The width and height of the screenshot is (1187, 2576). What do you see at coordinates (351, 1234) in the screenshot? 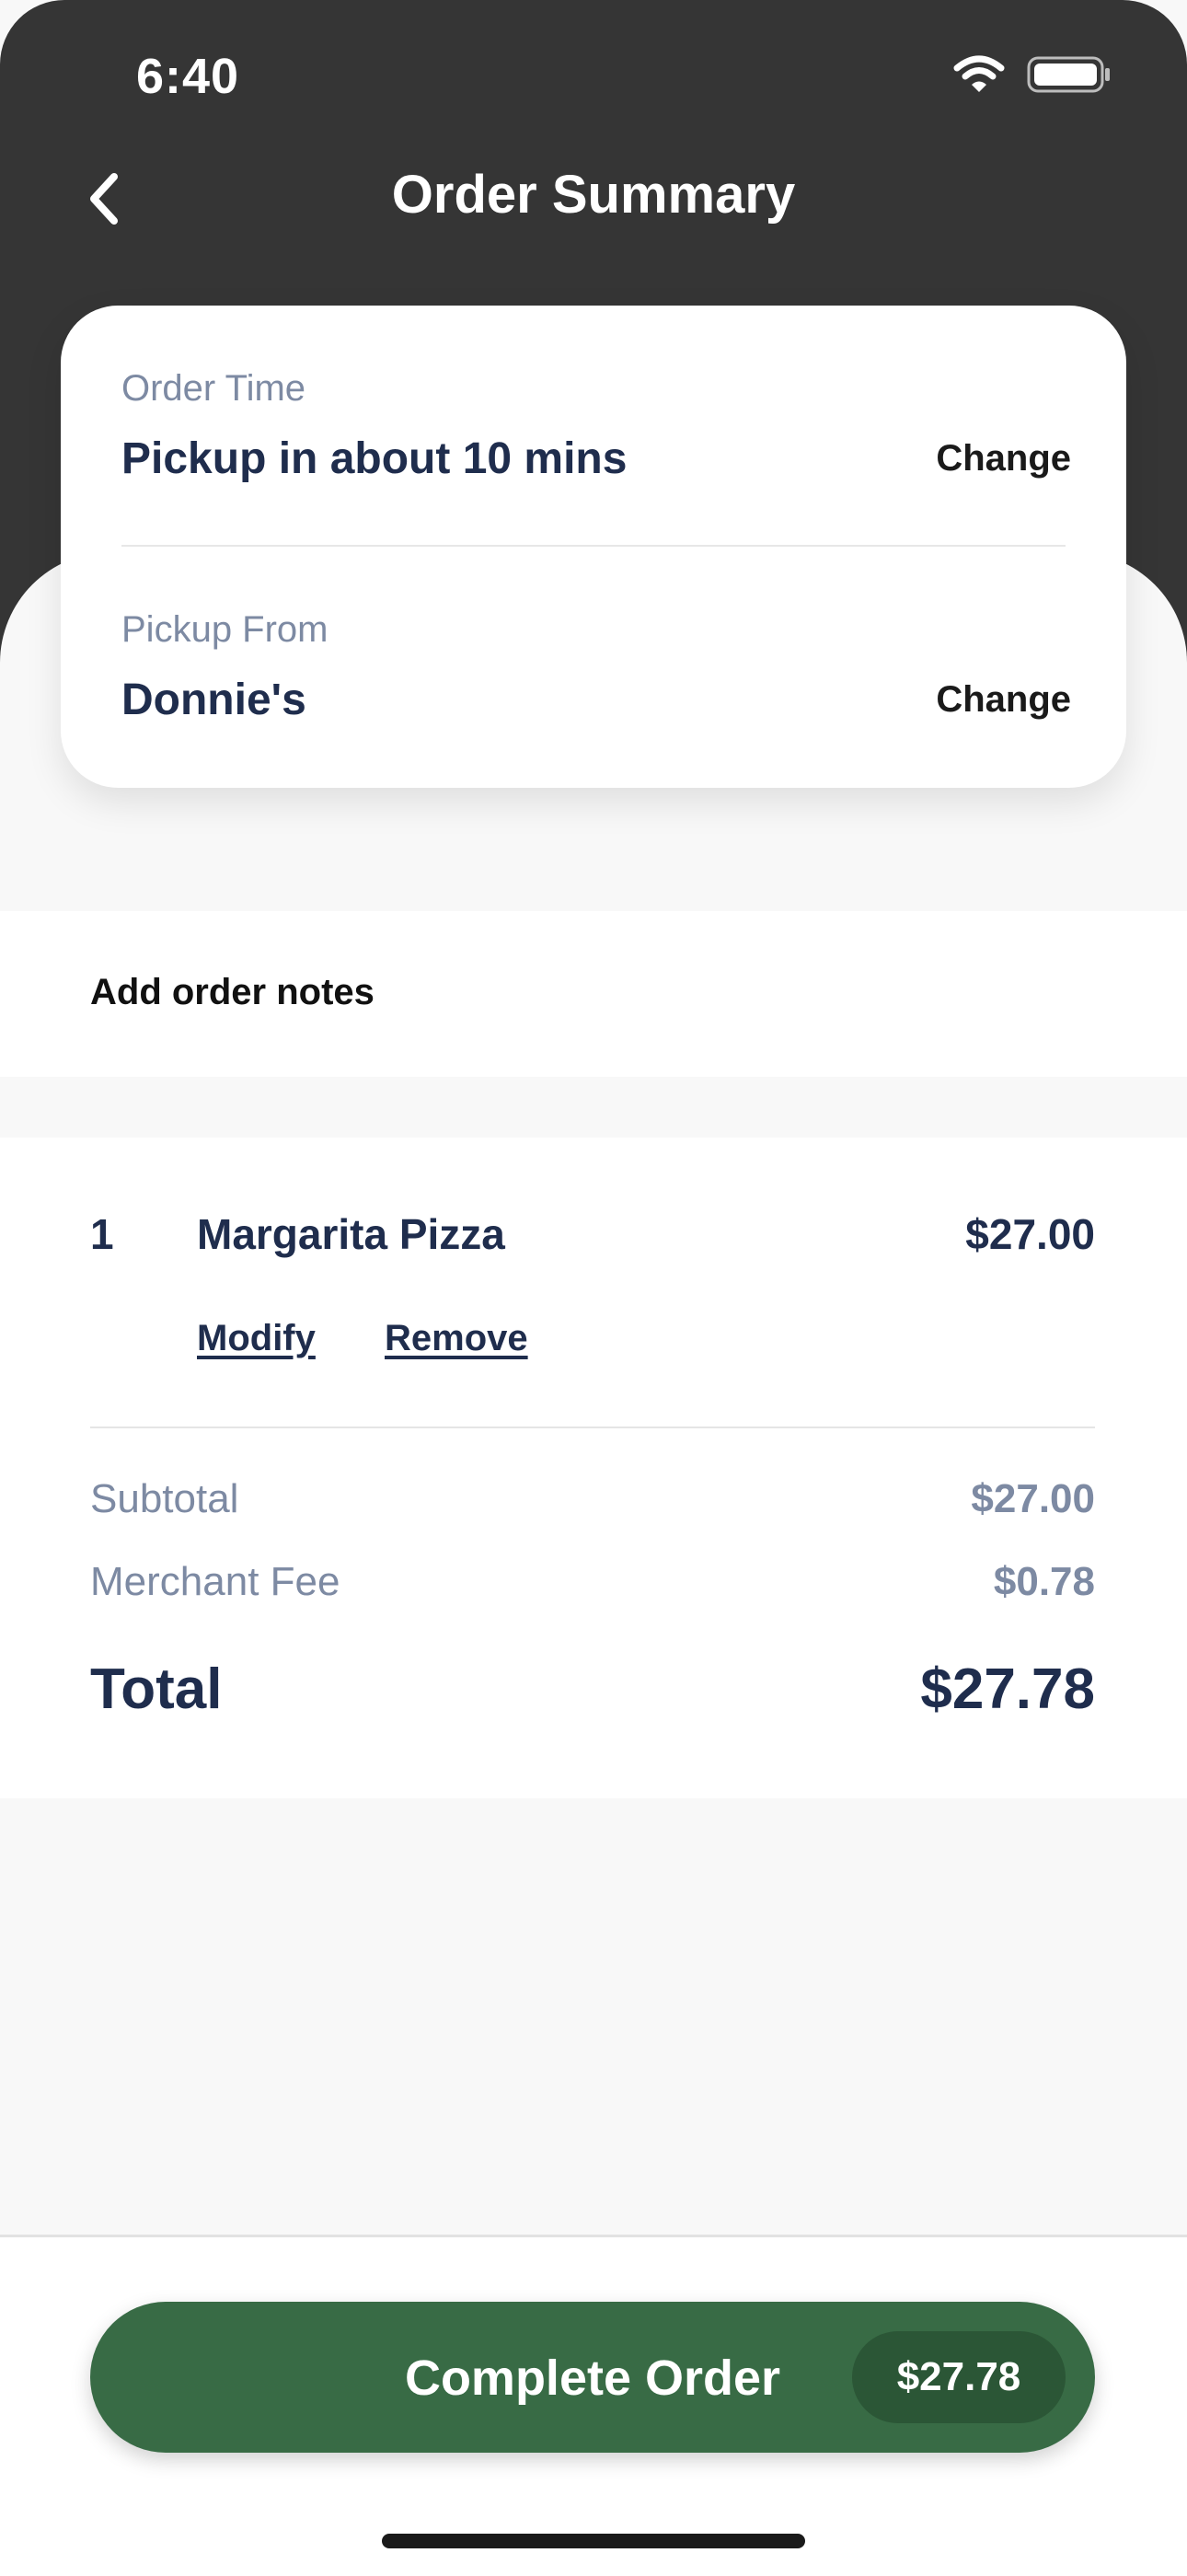
I see `item-name: Margarita Pizza` at bounding box center [351, 1234].